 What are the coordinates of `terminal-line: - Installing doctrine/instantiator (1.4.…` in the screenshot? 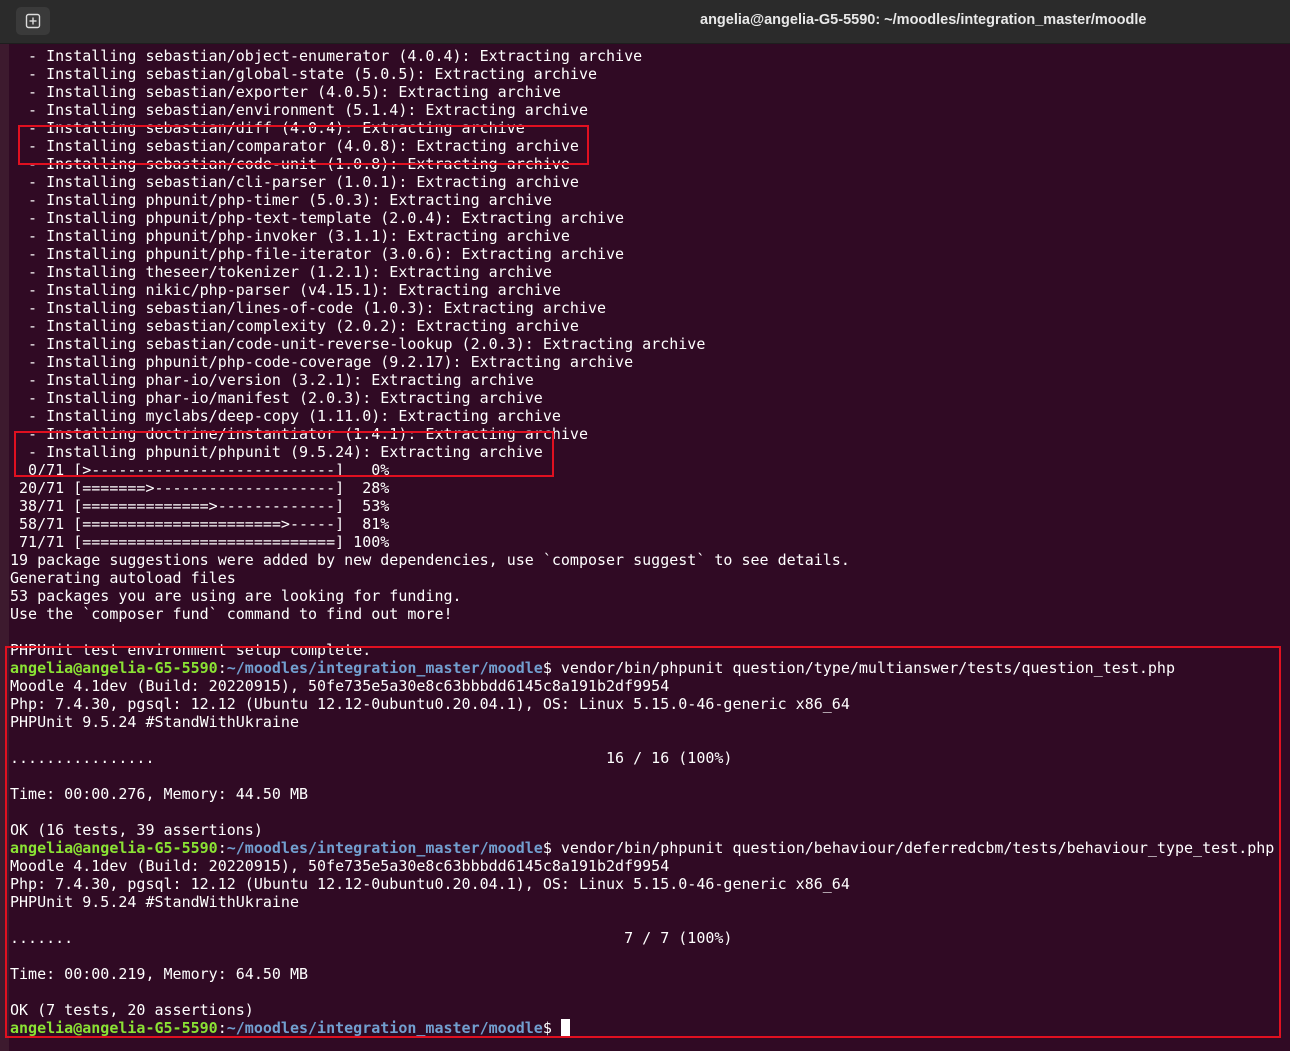 It's located at (299, 434).